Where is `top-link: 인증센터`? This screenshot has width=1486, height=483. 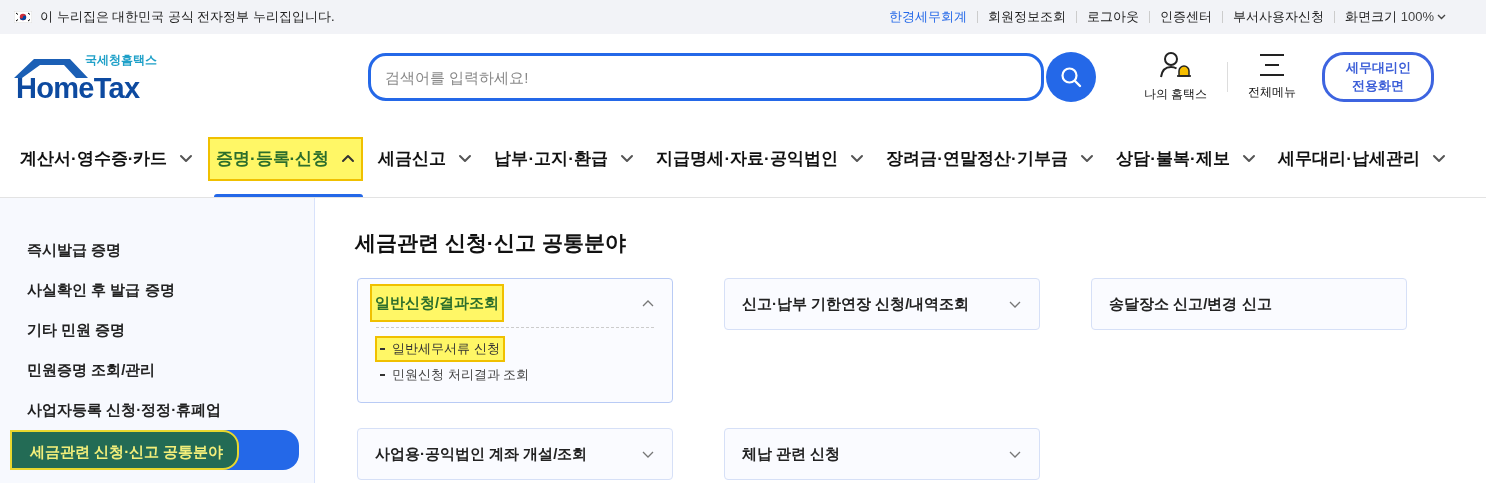 top-link: 인증센터 is located at coordinates (1185, 17).